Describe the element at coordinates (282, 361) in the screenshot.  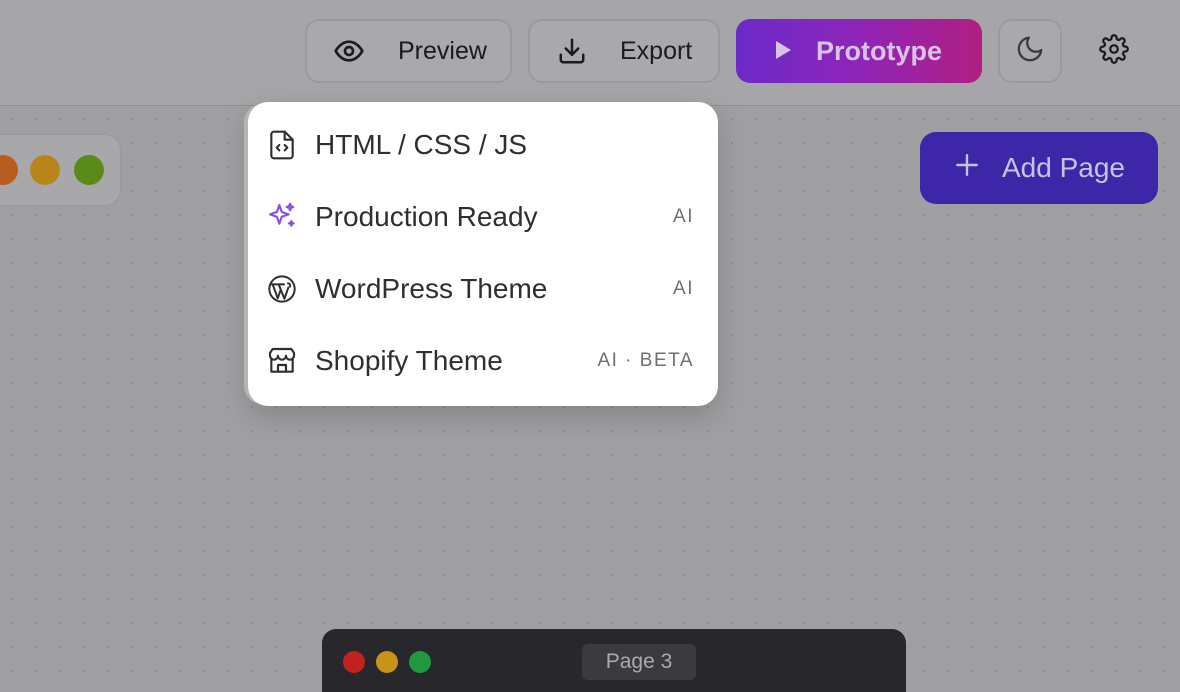
I see `storefront-icon` at that location.